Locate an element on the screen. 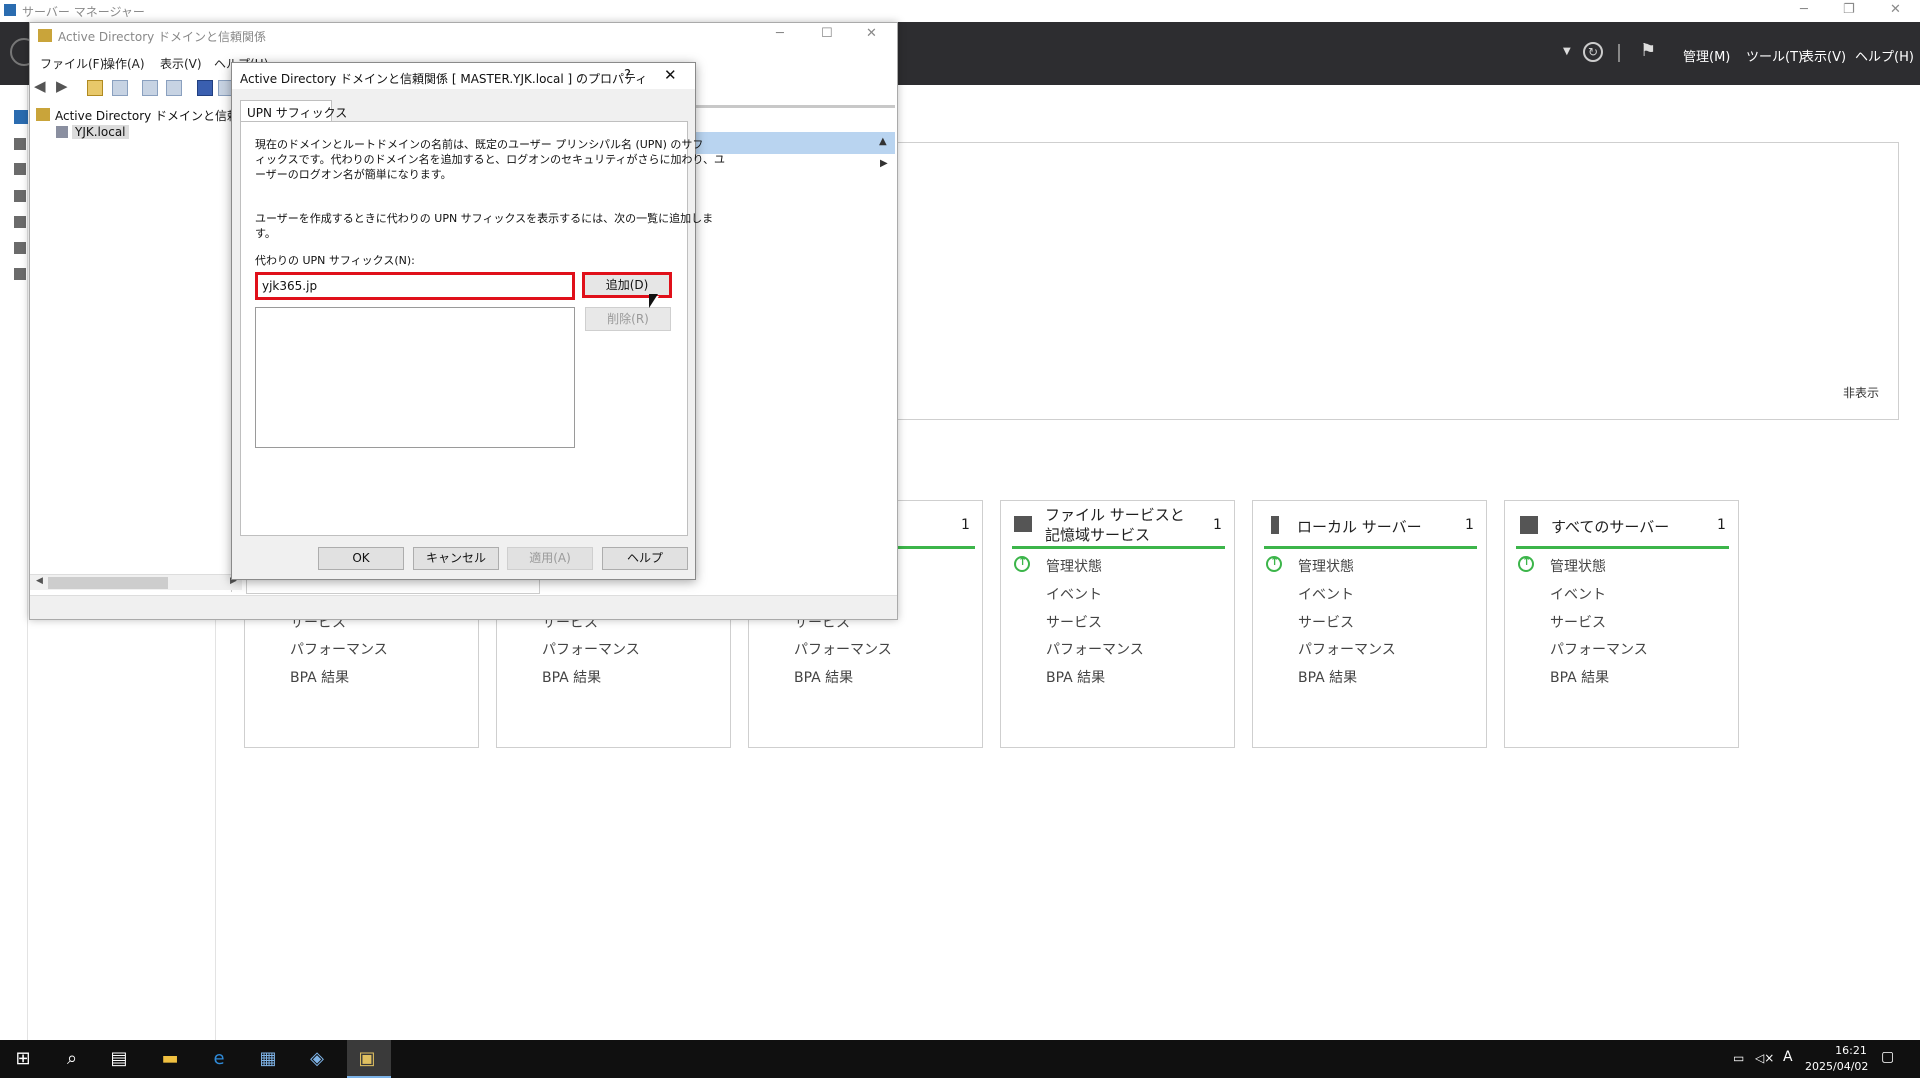 The image size is (1920, 1078). local-server-icon is located at coordinates (20, 144).